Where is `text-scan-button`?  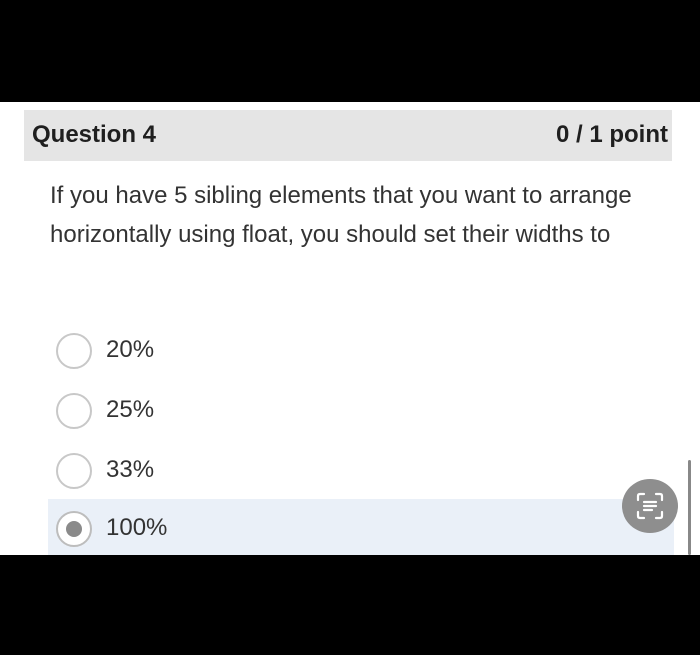
text-scan-button is located at coordinates (650, 506).